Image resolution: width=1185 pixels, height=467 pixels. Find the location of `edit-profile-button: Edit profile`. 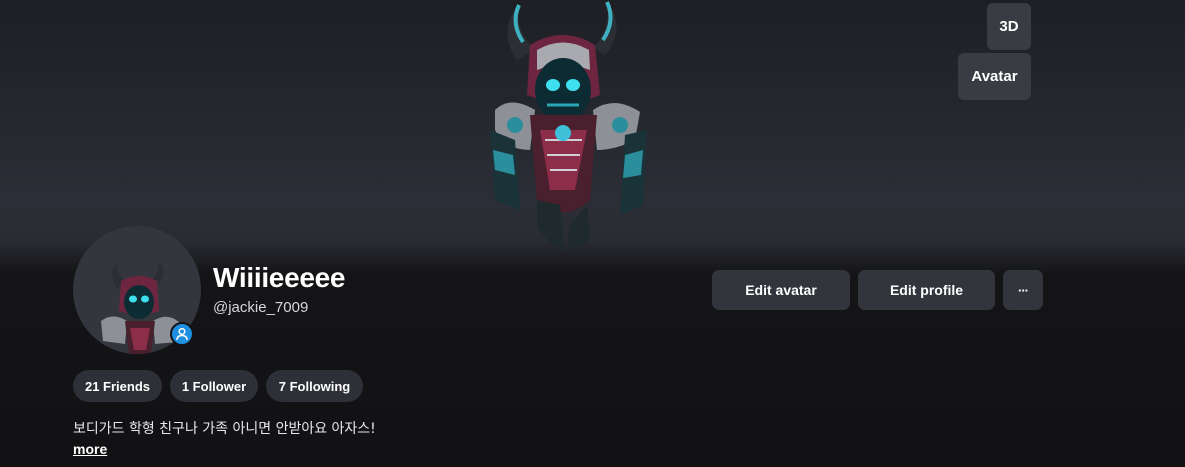

edit-profile-button: Edit profile is located at coordinates (926, 290).